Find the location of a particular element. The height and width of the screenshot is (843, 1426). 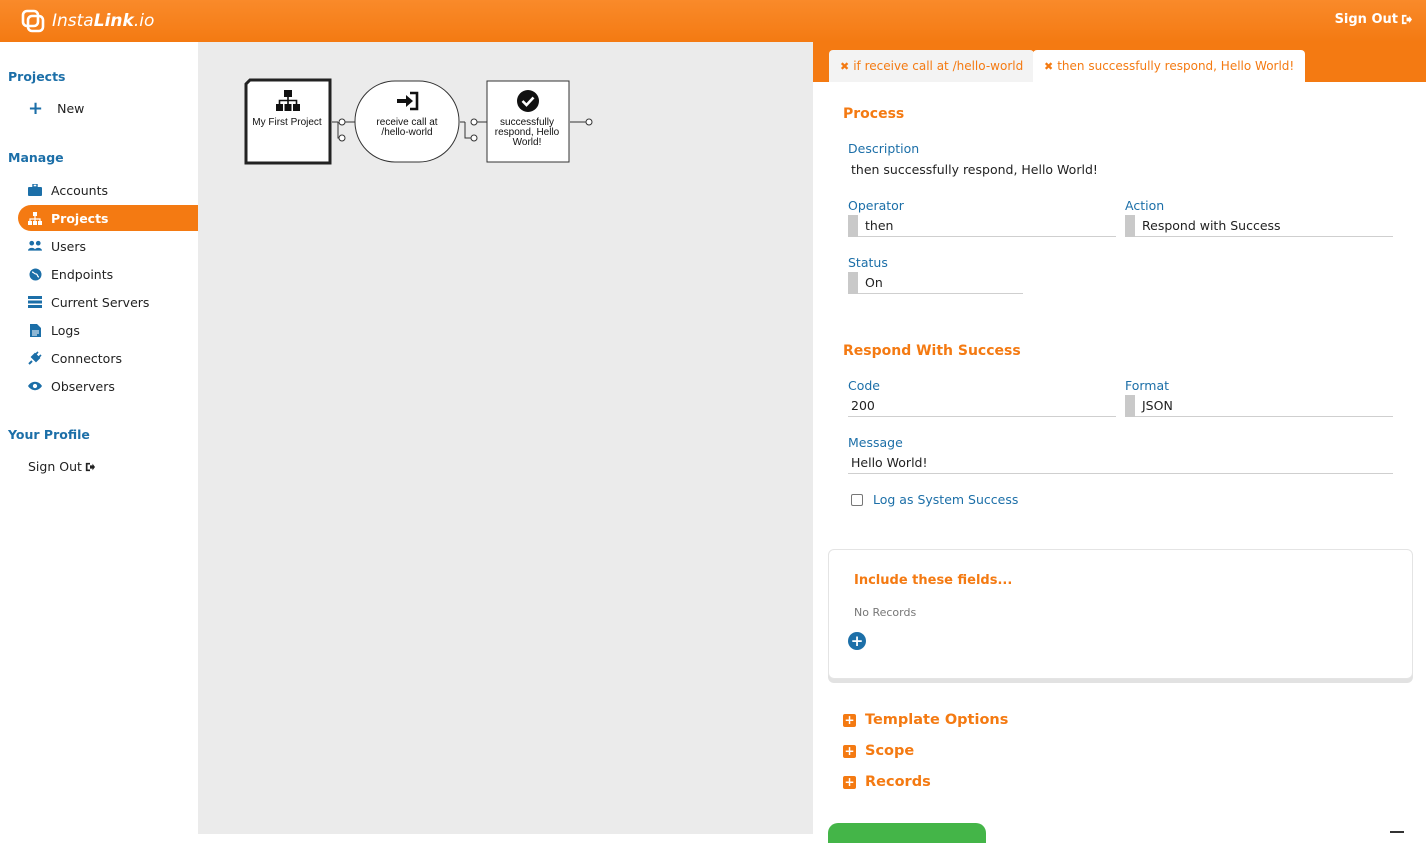

description-label: Description is located at coordinates (884, 148).